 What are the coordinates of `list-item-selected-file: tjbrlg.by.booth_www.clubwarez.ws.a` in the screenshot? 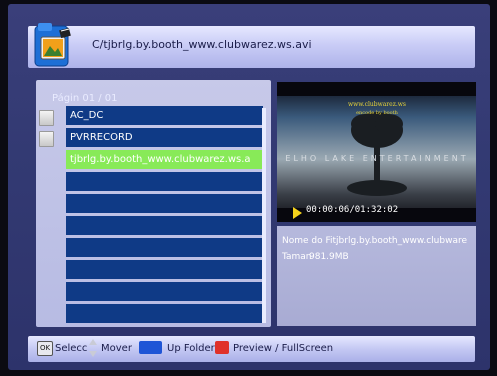 It's located at (164, 159).